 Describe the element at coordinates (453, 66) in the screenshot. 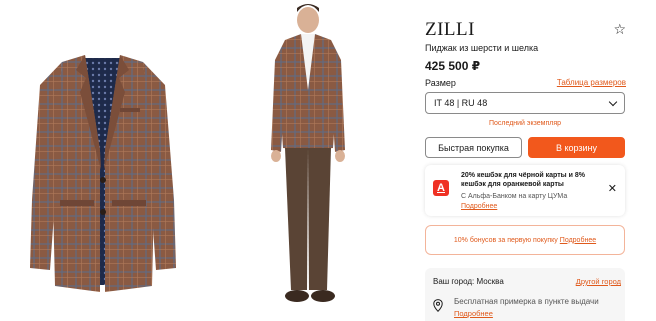

I see `product-price: 425 500 ₽` at that location.